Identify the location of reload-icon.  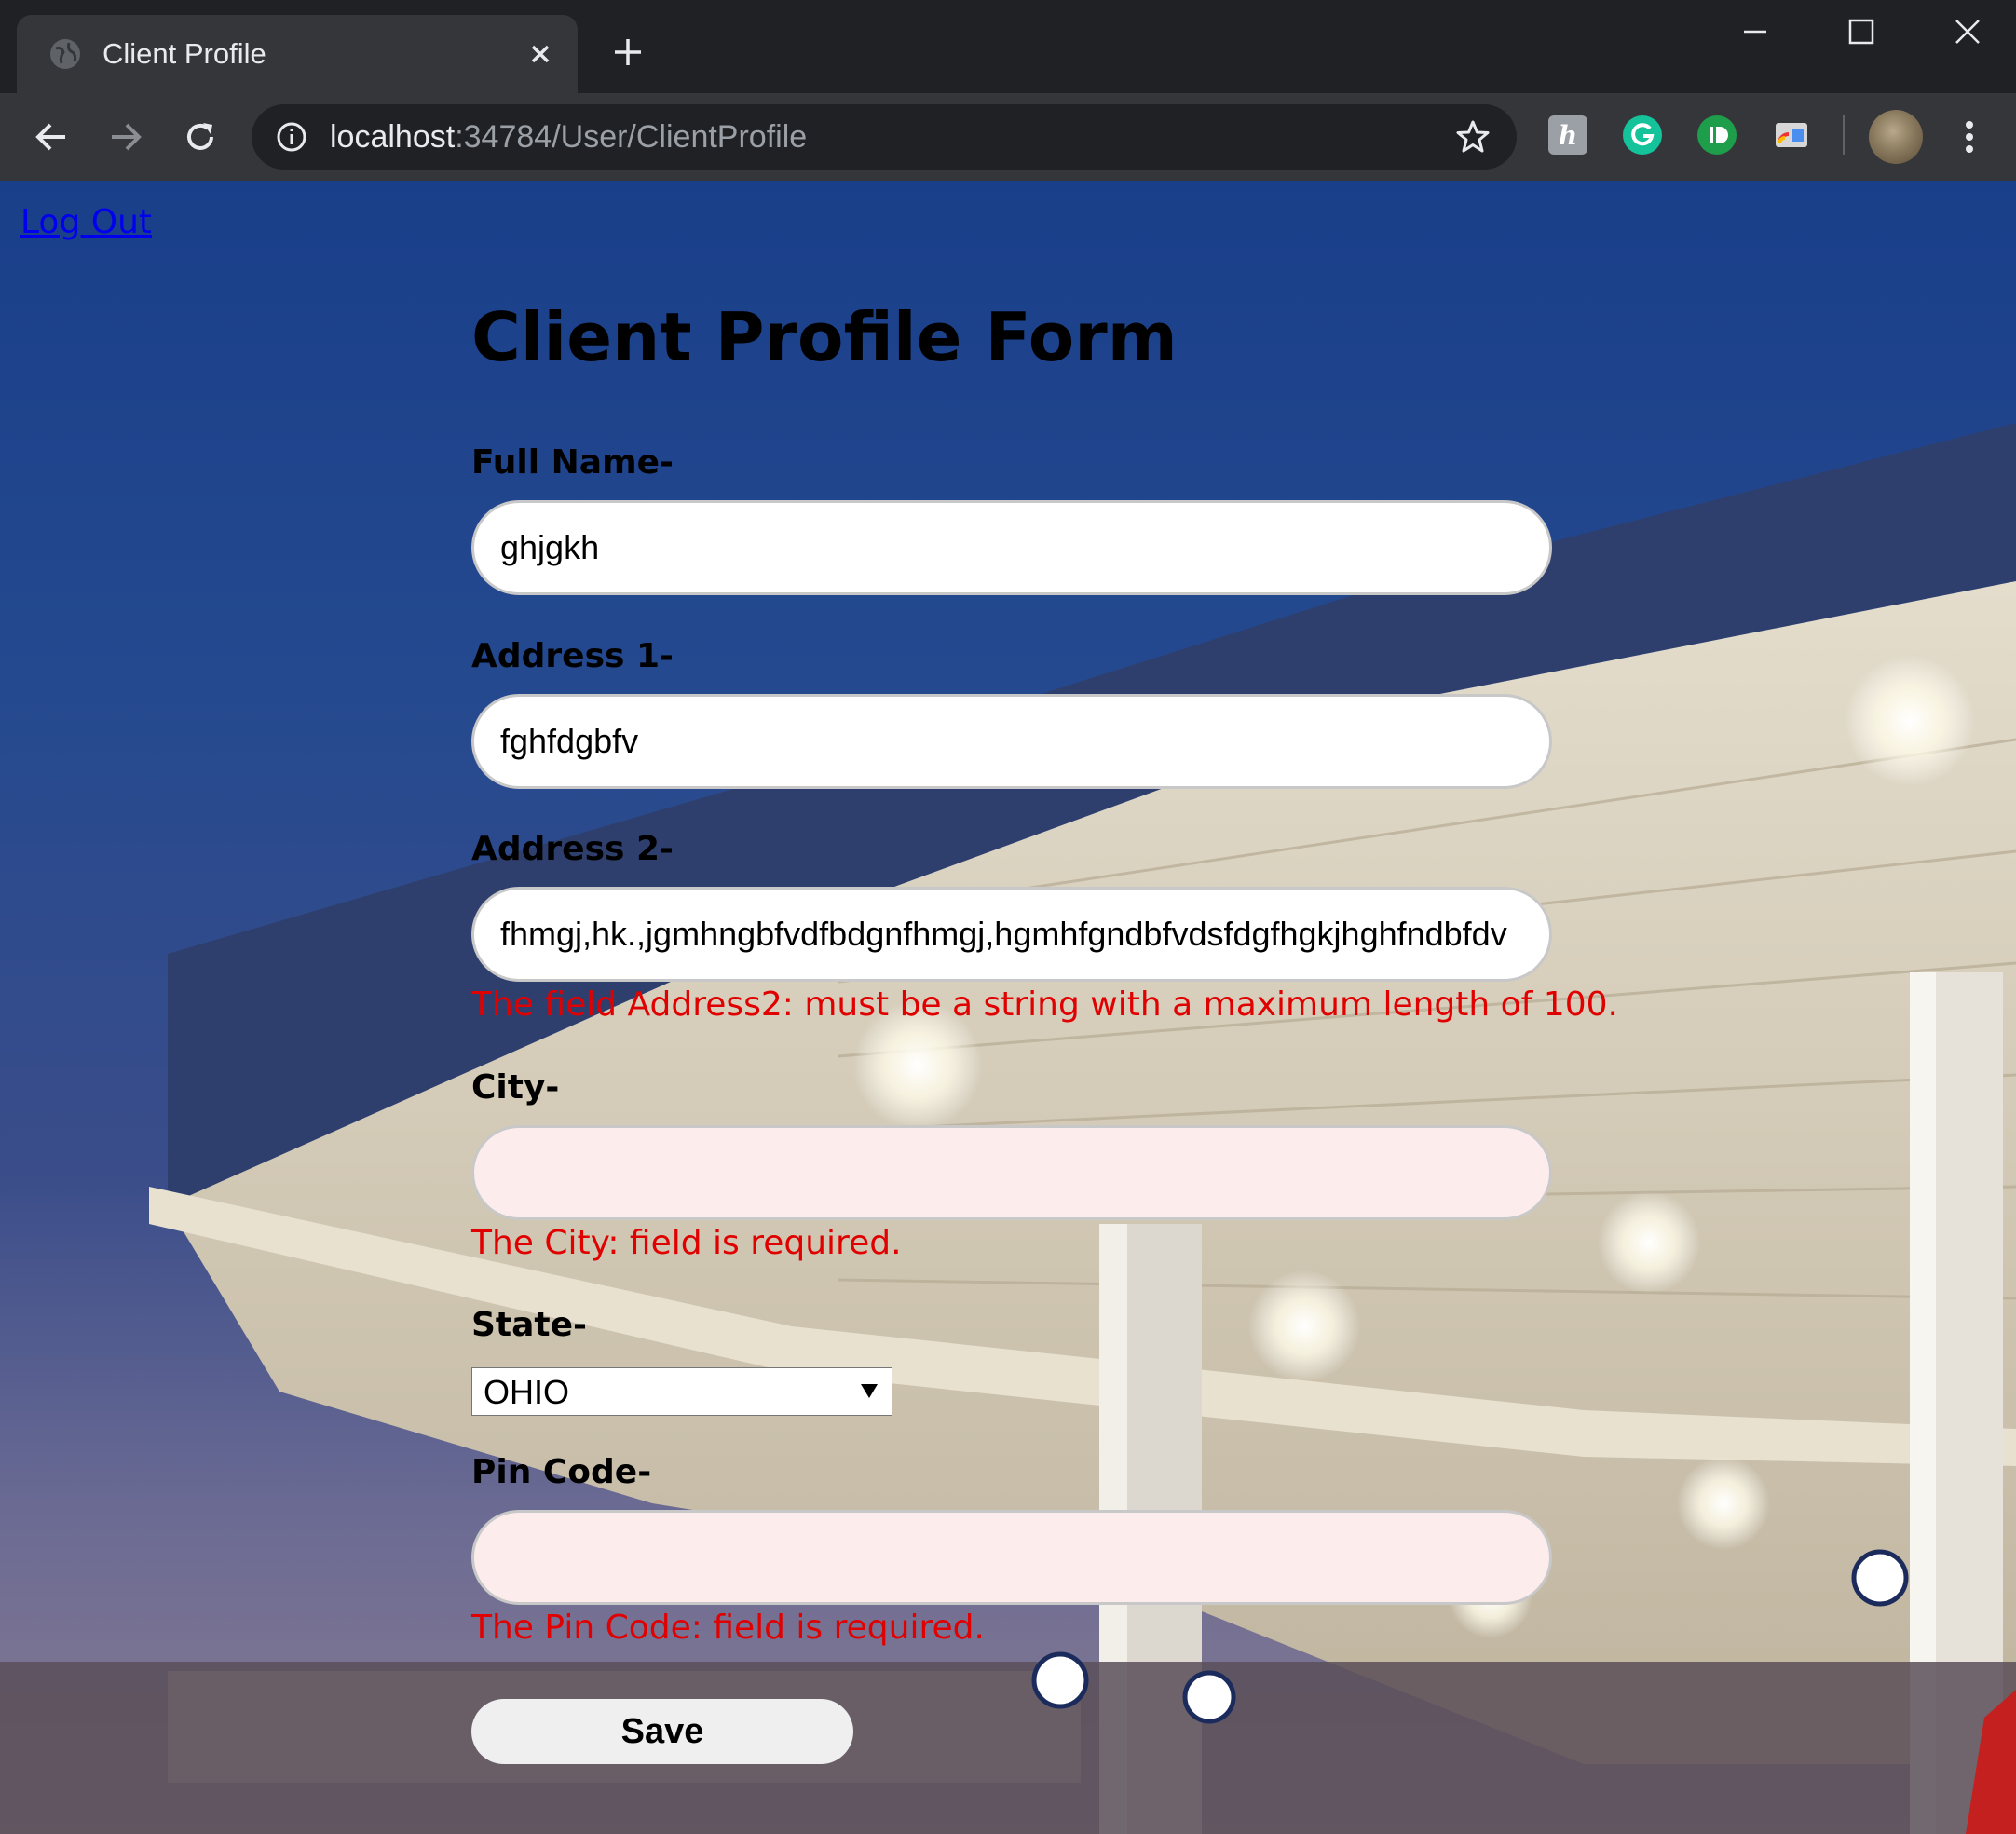
(200, 136).